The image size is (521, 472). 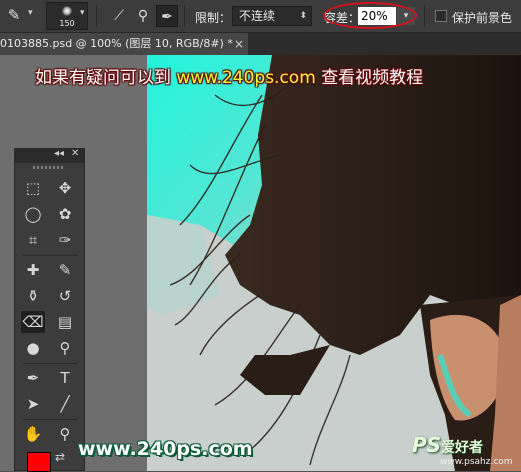 What do you see at coordinates (65, 240) in the screenshot?
I see `eyedropper-tool-icon: ✑` at bounding box center [65, 240].